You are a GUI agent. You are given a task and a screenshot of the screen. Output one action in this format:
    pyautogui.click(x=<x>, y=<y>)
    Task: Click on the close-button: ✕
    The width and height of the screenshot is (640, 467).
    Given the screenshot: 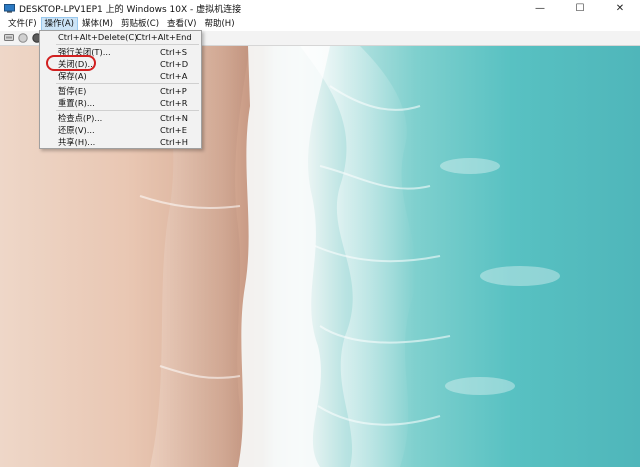 What is the action you would take?
    pyautogui.click(x=620, y=8)
    